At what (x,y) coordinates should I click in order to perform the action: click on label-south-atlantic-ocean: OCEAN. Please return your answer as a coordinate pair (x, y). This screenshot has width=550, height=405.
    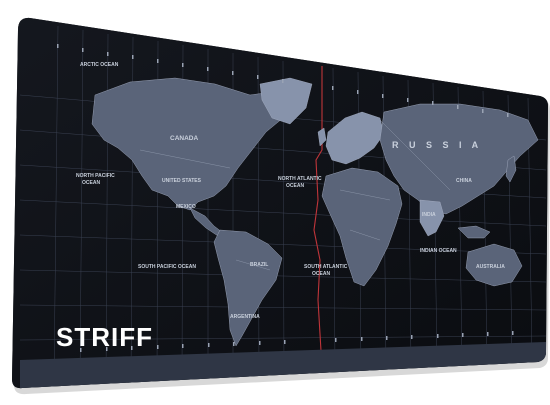
    Looking at the image, I should click on (321, 274).